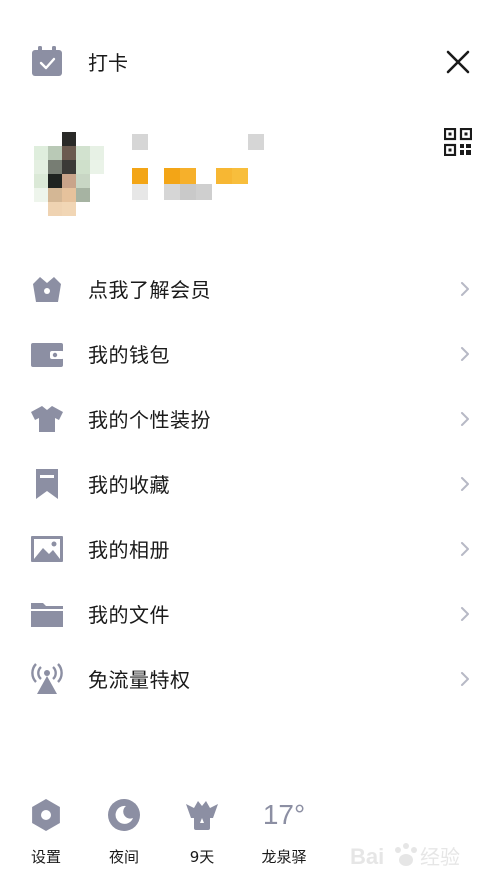  What do you see at coordinates (367, 856) in the screenshot?
I see `svg-text: Bai` at bounding box center [367, 856].